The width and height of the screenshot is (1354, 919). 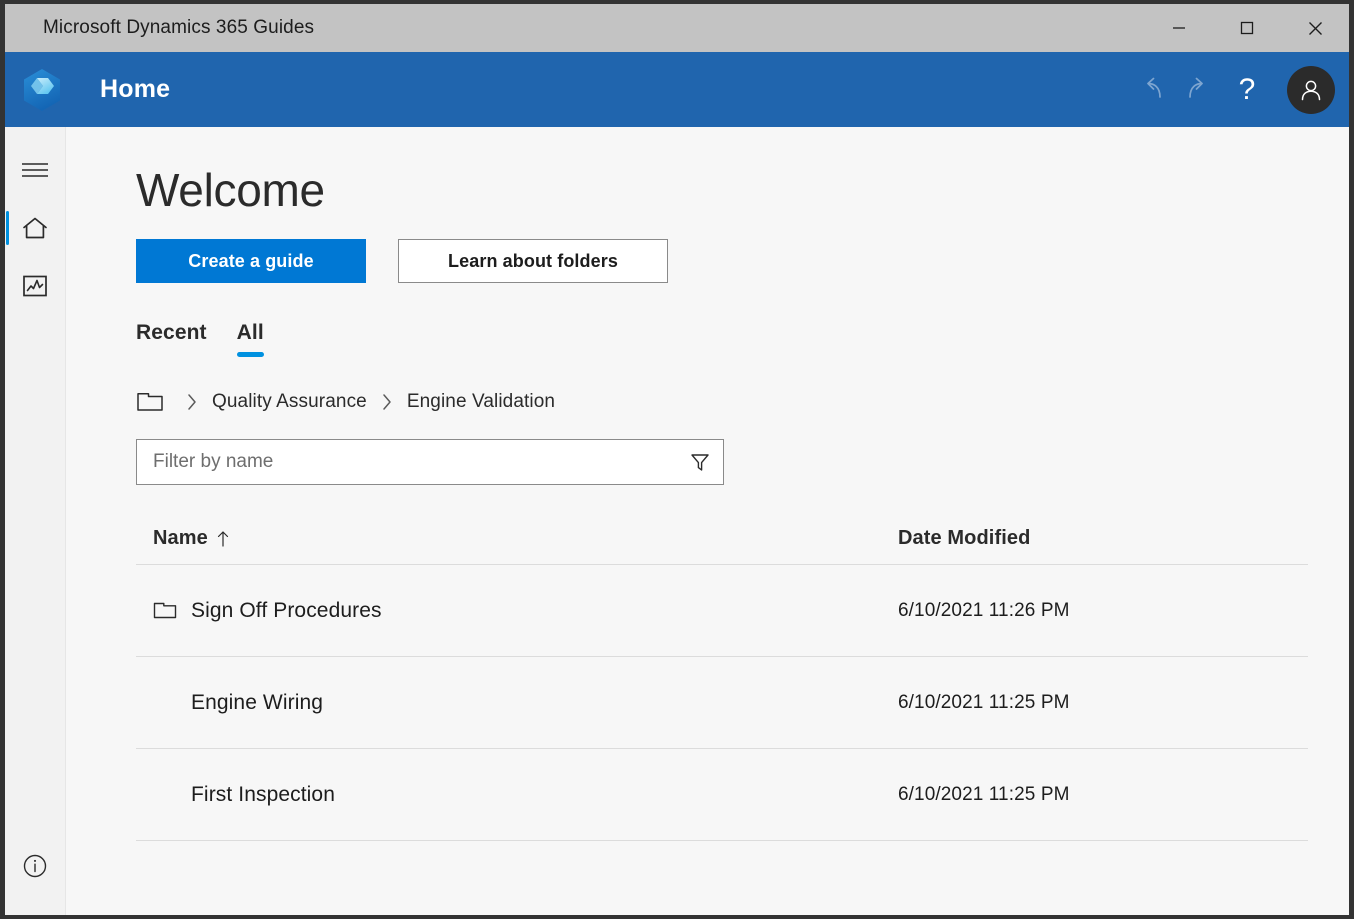 I want to click on breadcrumb-root-button, so click(x=154, y=402).